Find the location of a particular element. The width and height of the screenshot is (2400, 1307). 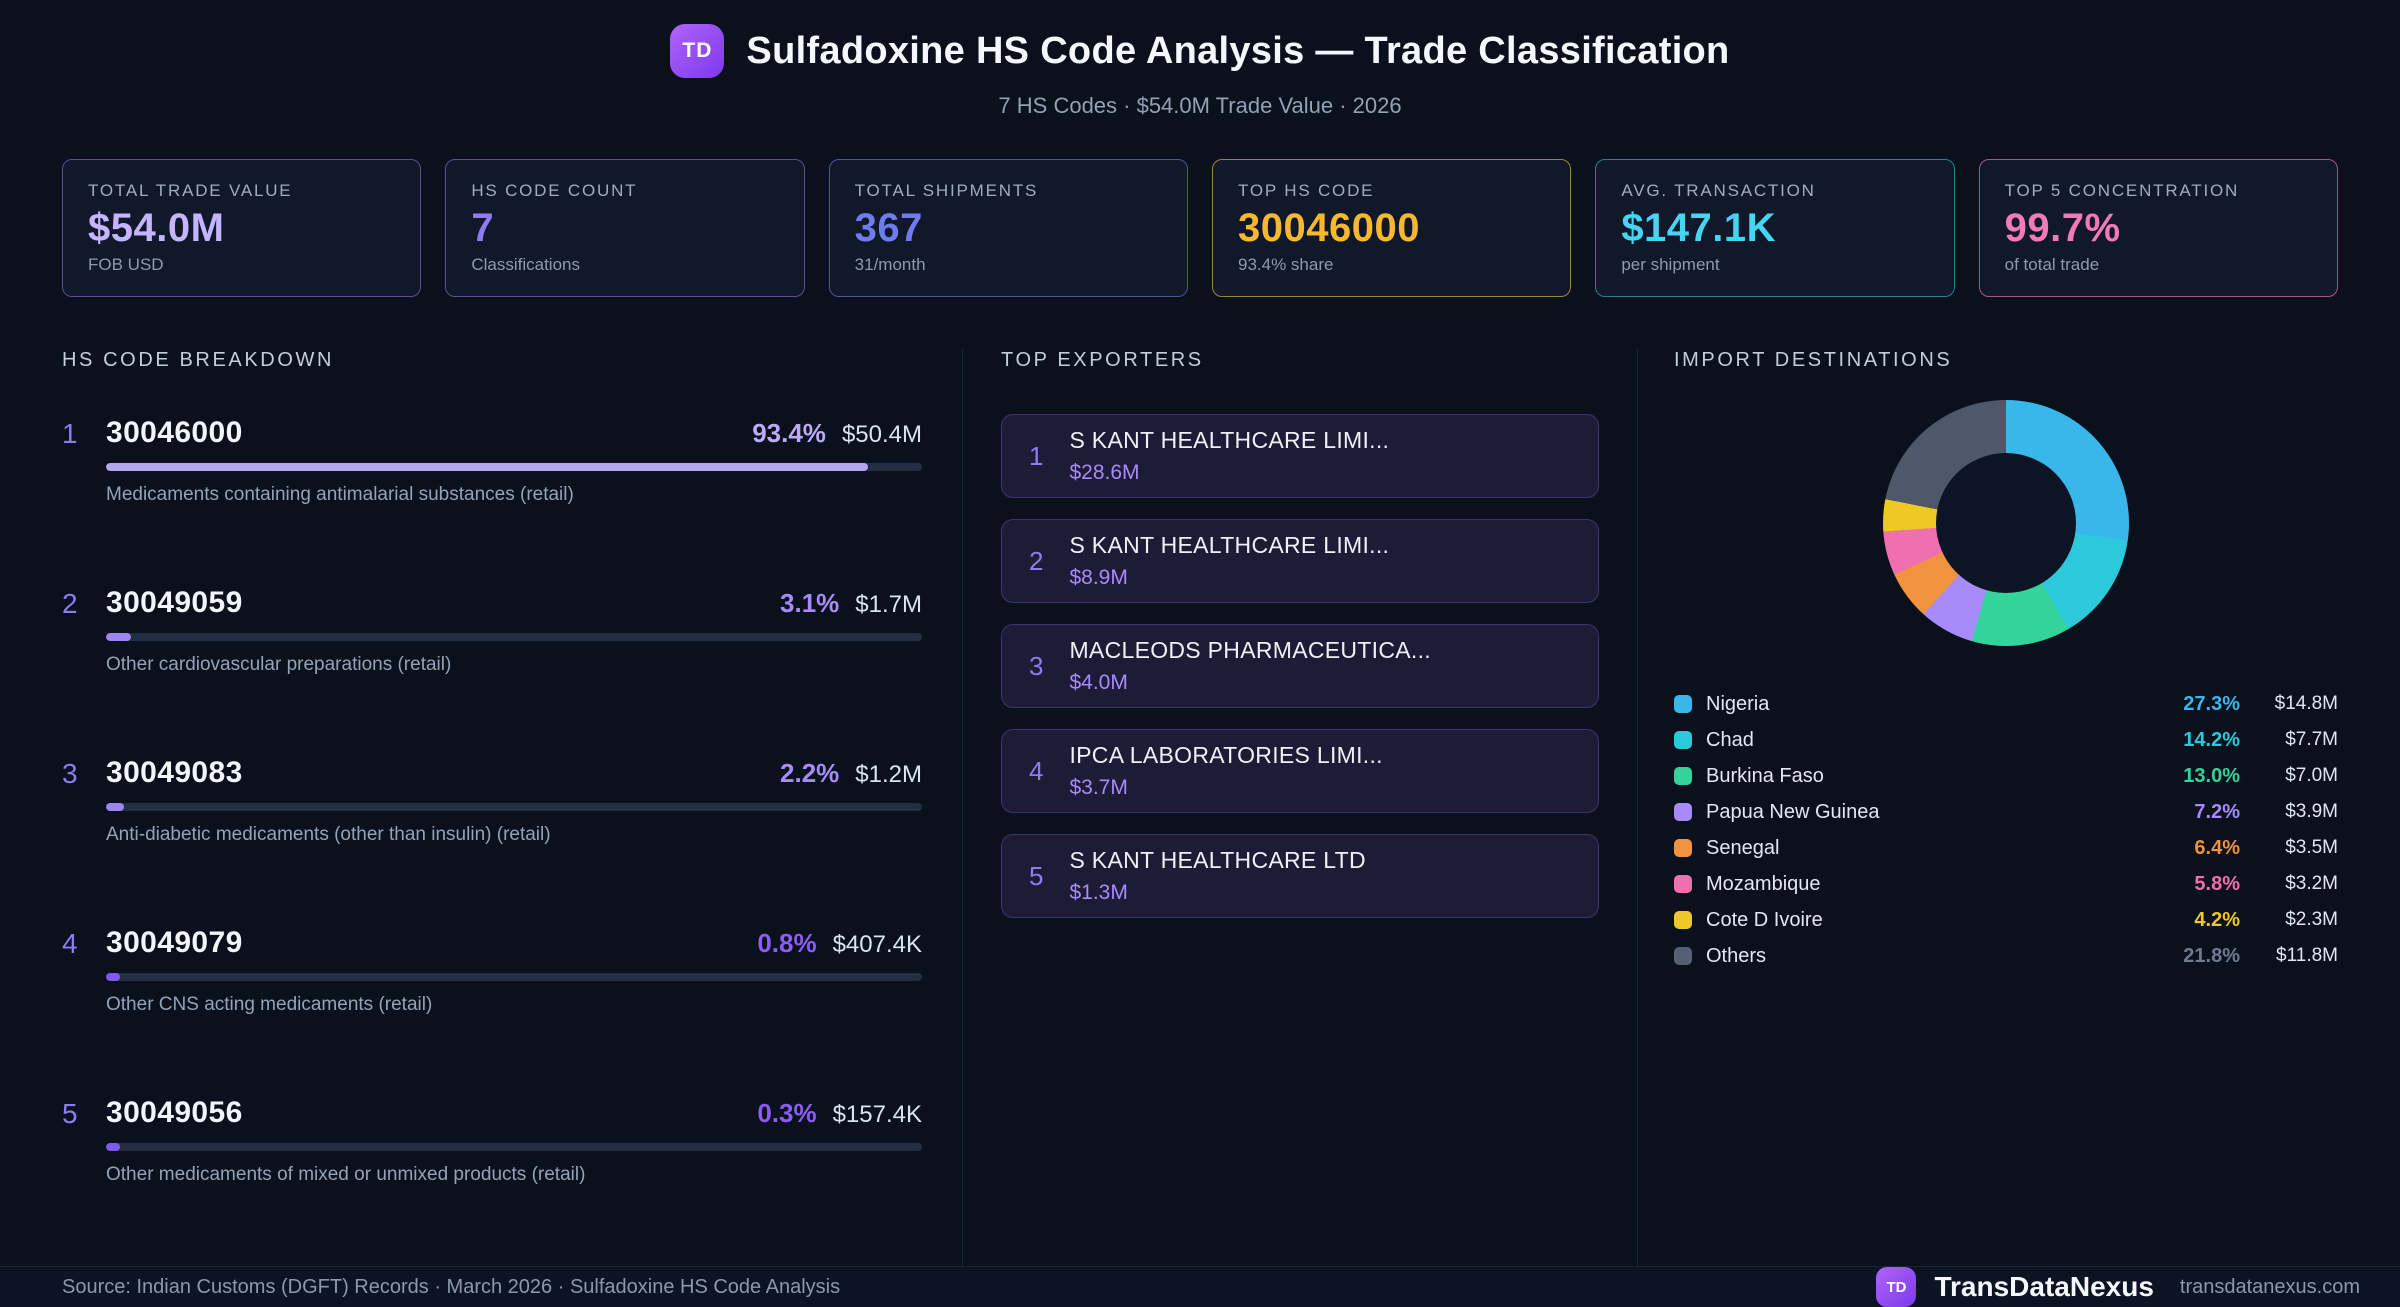

app-logo-badge: TD is located at coordinates (697, 51).